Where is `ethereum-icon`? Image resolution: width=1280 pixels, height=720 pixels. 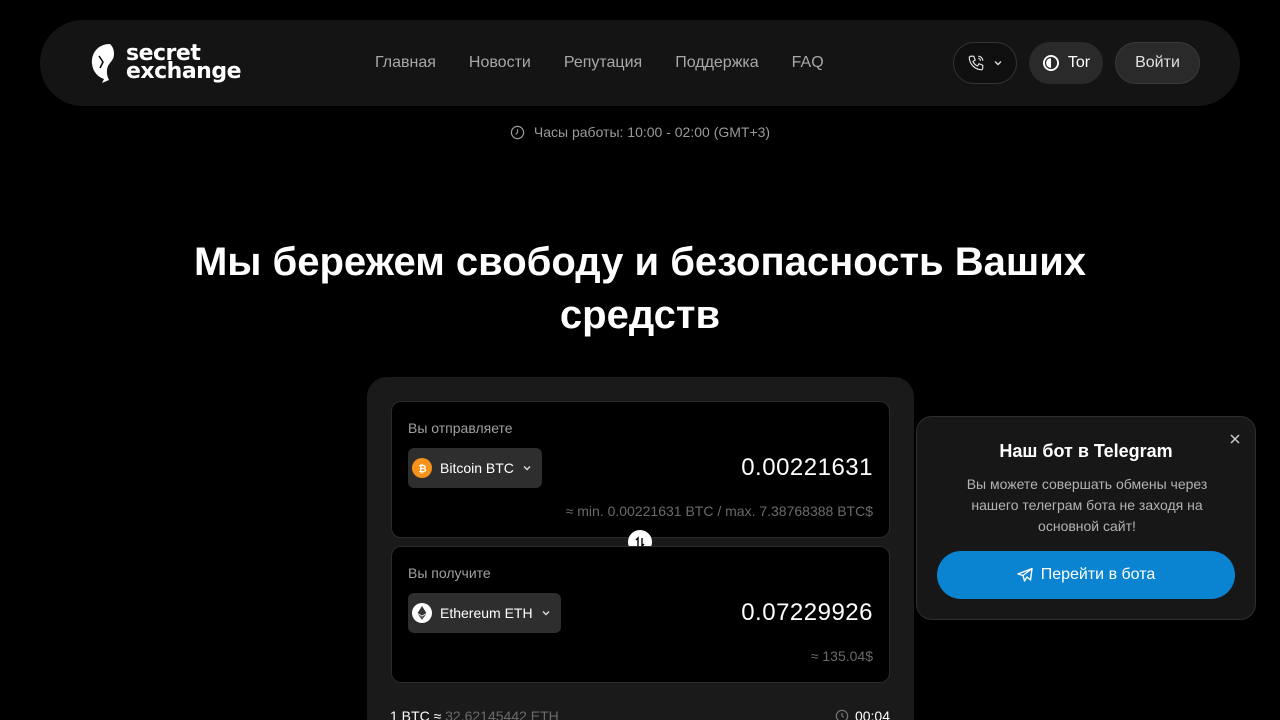
ethereum-icon is located at coordinates (422, 613).